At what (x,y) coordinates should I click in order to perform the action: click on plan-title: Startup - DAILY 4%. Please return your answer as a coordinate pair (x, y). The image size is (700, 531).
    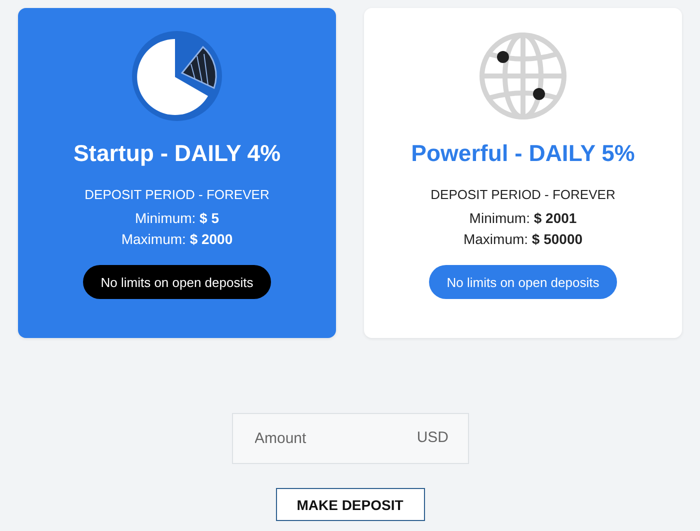
    Looking at the image, I should click on (177, 153).